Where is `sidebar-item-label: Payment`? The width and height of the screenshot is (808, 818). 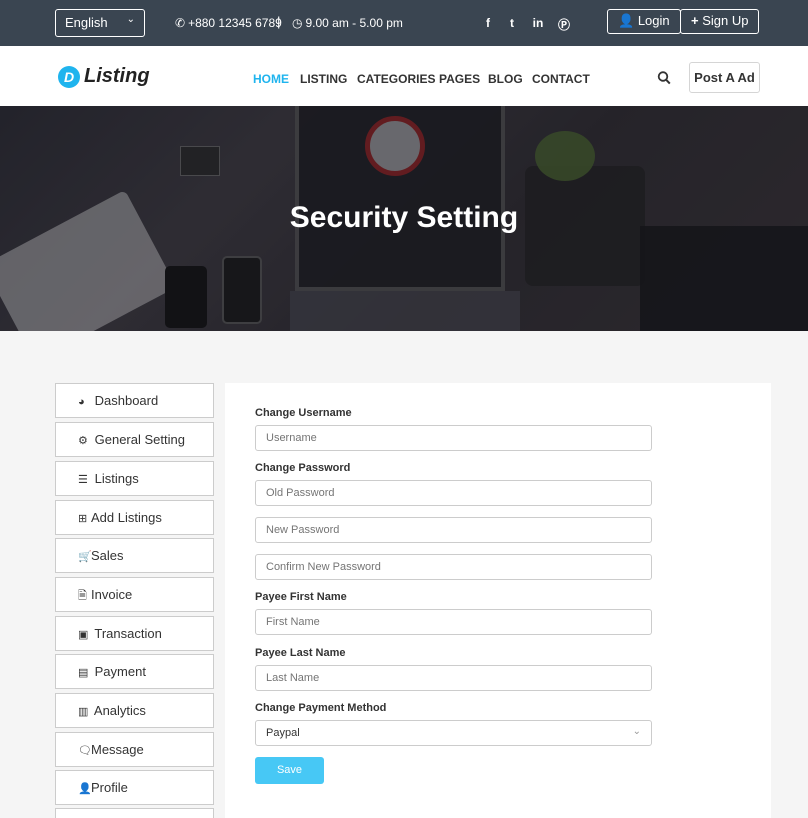
sidebar-item-label: Payment is located at coordinates (120, 671).